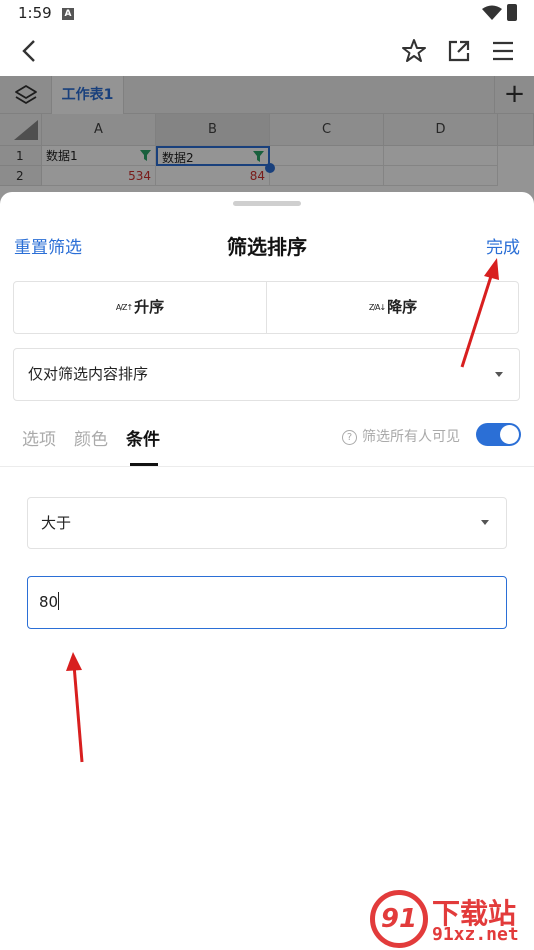  What do you see at coordinates (450, 918) in the screenshot?
I see `watermark: 91 下载站 91xz.net` at bounding box center [450, 918].